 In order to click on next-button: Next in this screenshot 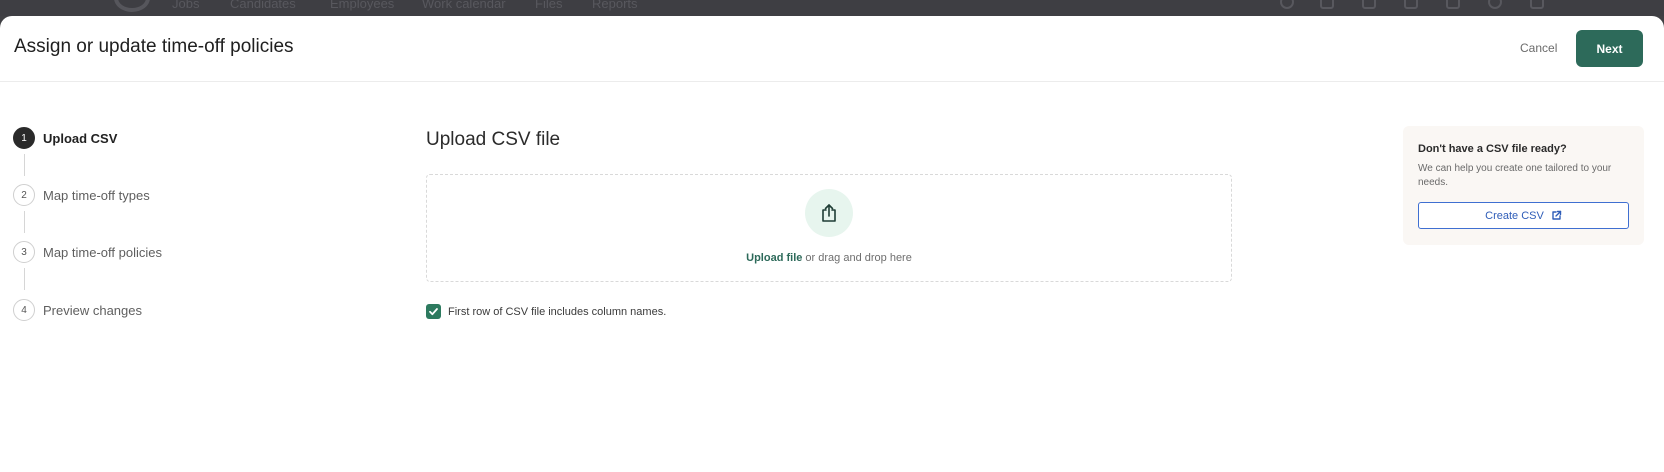, I will do `click(1609, 48)`.